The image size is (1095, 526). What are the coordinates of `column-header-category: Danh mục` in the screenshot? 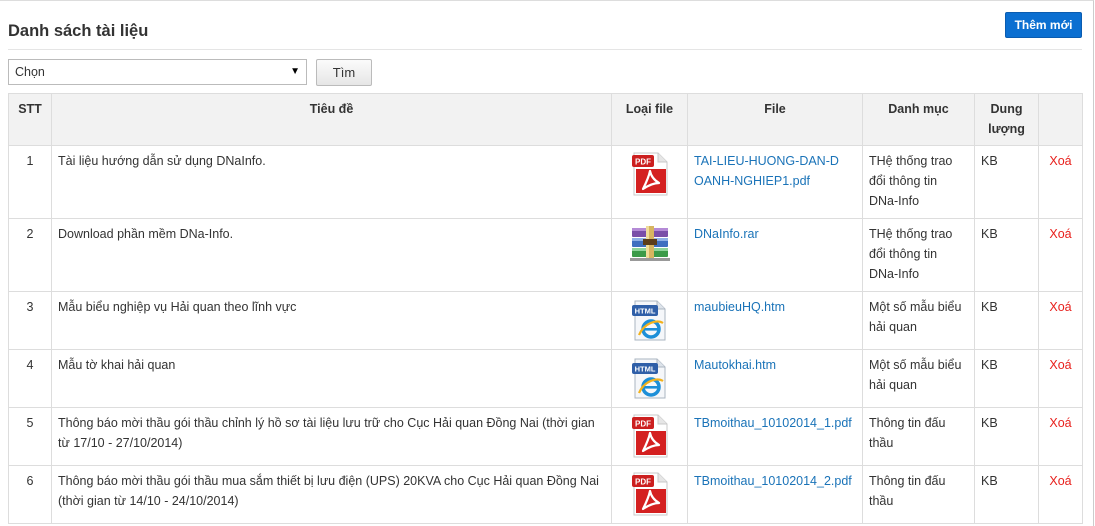 It's located at (918, 119).